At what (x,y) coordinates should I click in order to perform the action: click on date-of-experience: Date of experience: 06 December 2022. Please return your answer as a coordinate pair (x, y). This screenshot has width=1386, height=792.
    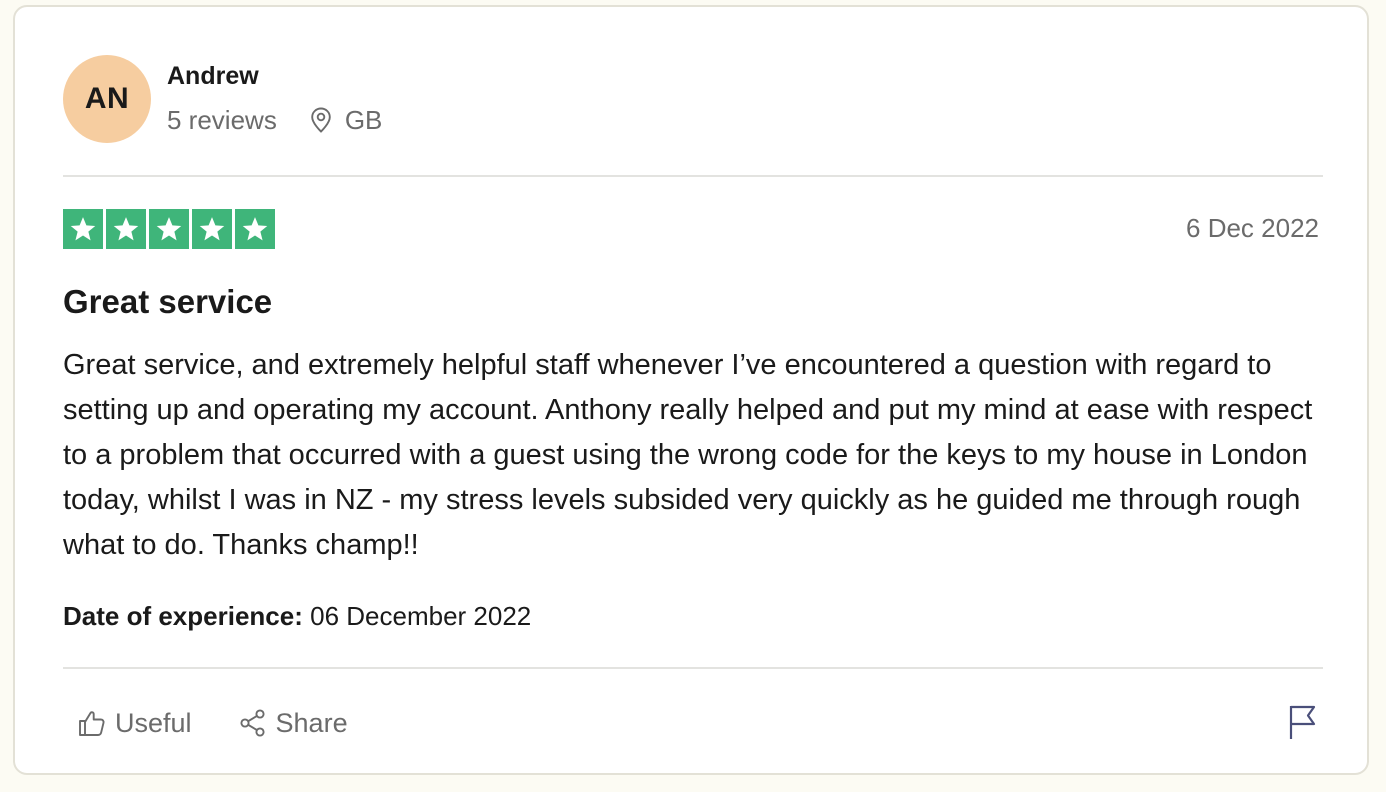
    Looking at the image, I should click on (297, 616).